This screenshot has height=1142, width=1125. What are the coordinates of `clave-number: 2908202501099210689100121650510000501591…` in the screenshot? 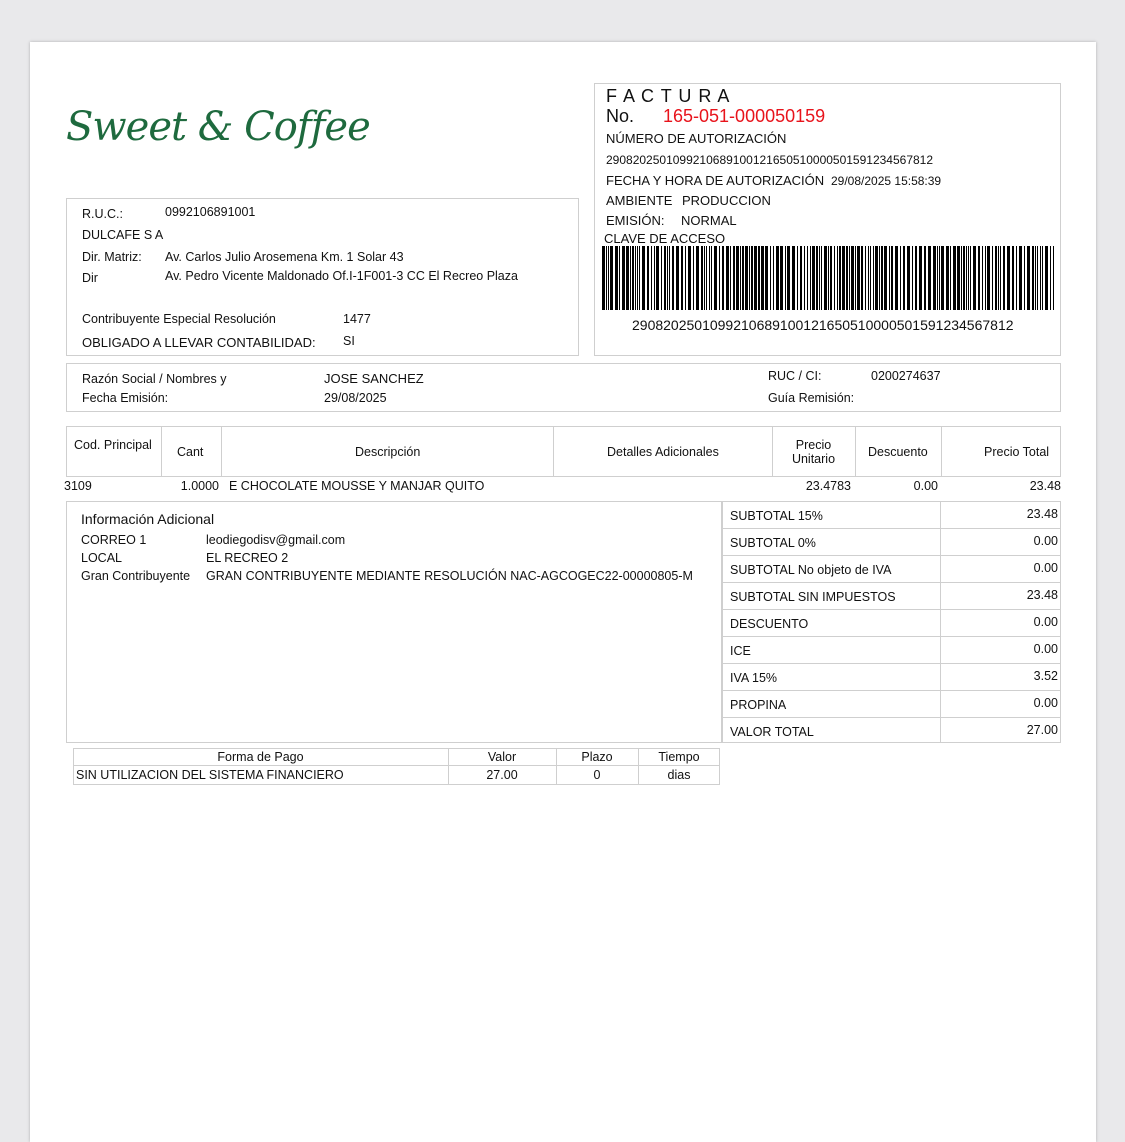 It's located at (823, 325).